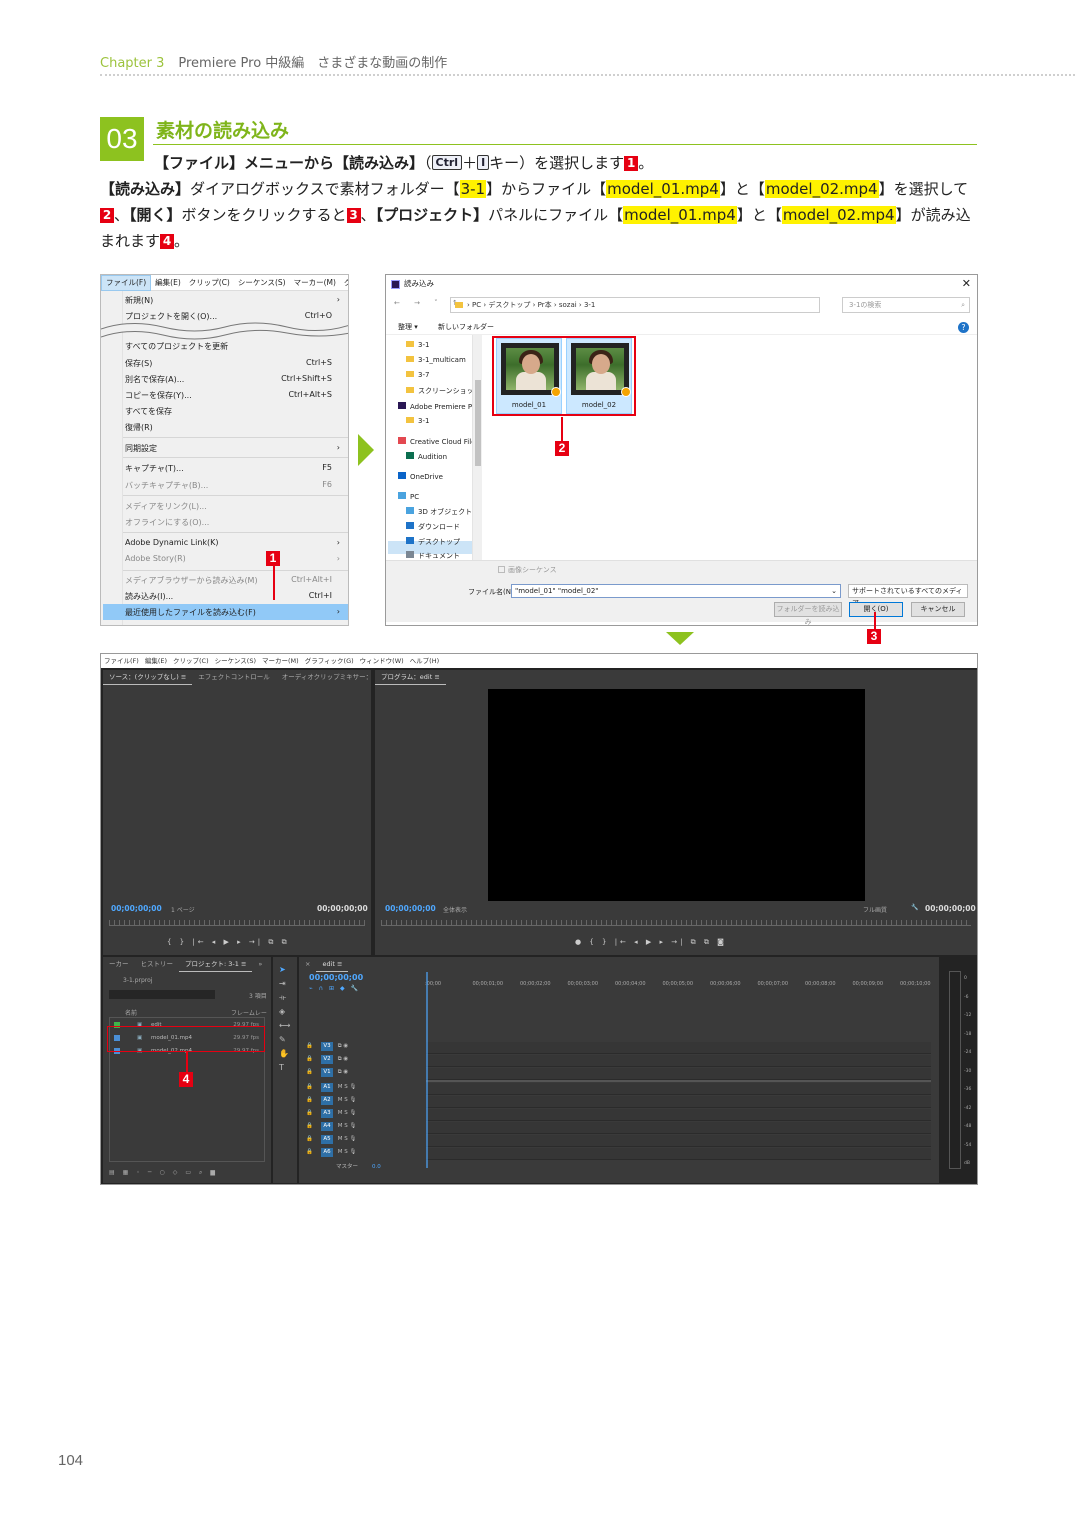  What do you see at coordinates (136, 908) in the screenshot?
I see `source-timecode: 00;00;00;00` at bounding box center [136, 908].